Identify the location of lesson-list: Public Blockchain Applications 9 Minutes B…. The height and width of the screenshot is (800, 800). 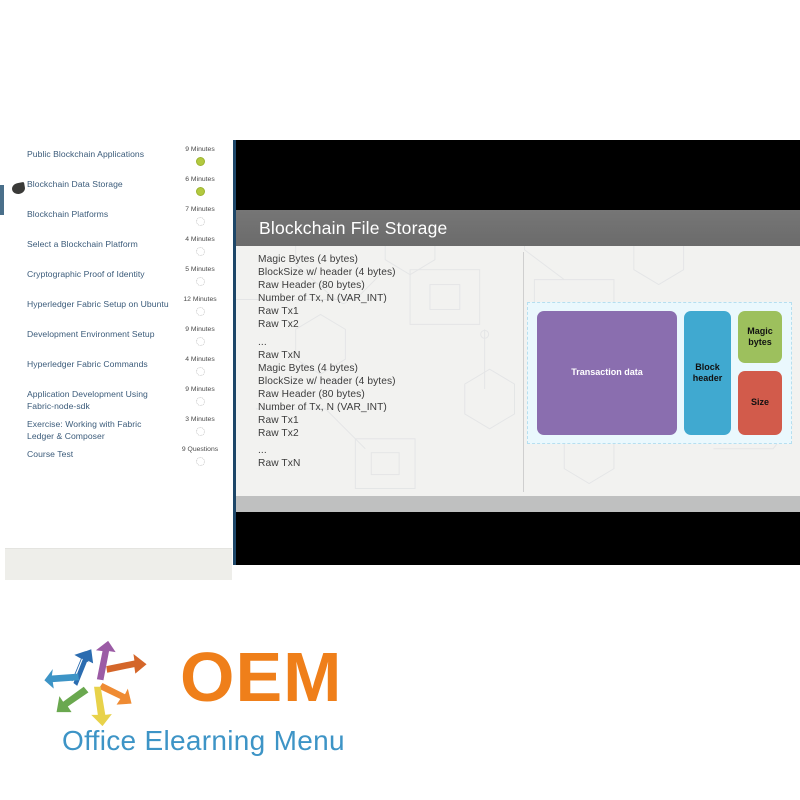
(118, 345).